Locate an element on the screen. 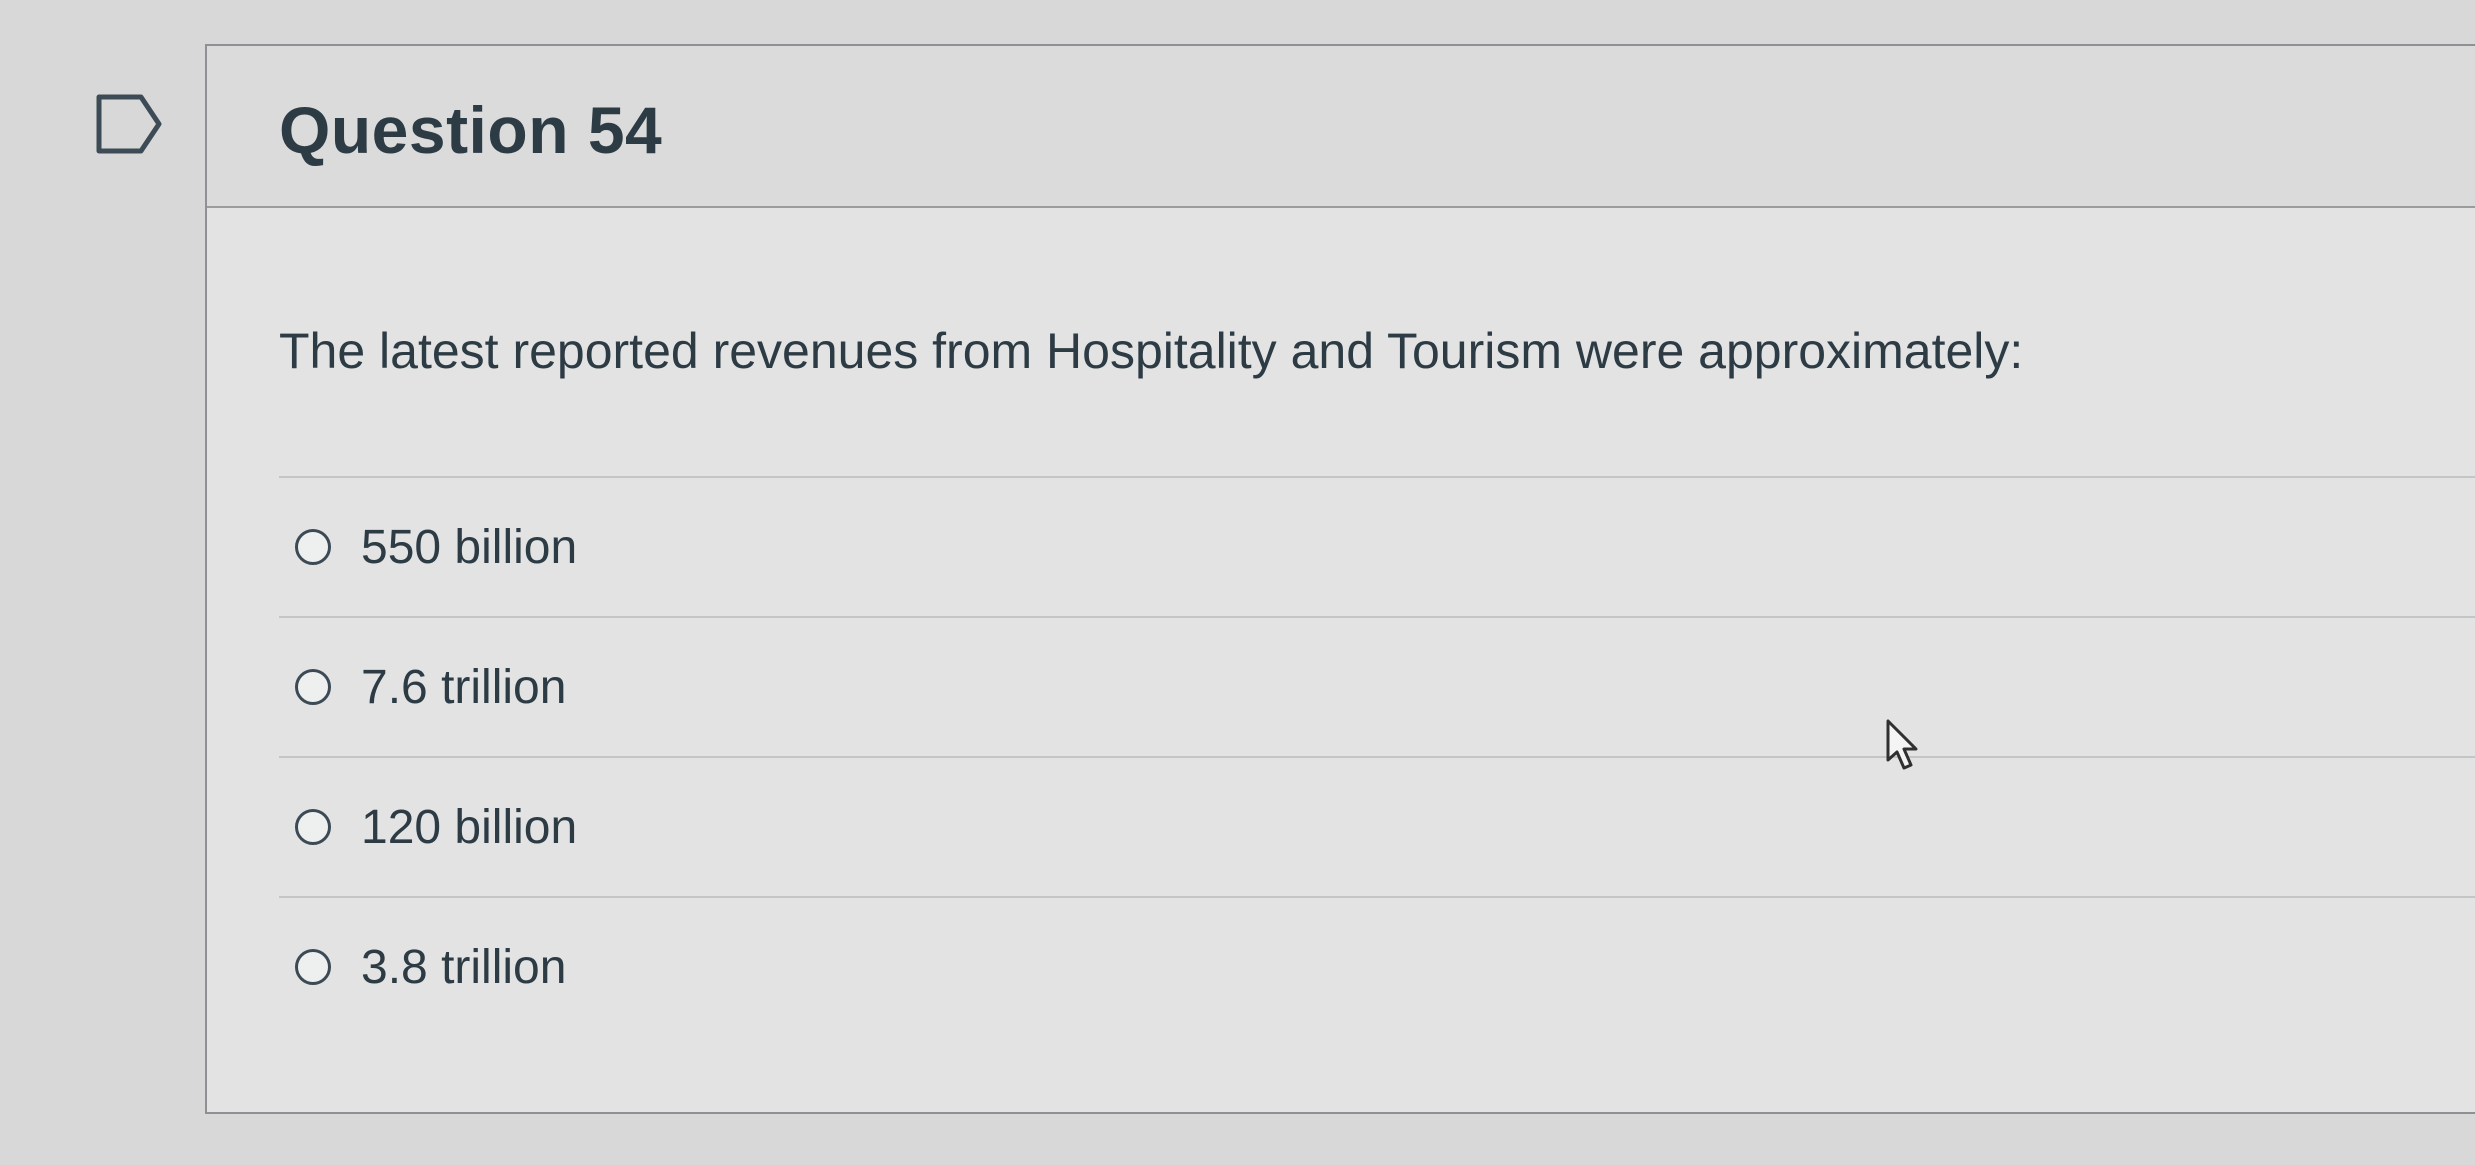  answer-option-1: 550 billion is located at coordinates (1377, 548).